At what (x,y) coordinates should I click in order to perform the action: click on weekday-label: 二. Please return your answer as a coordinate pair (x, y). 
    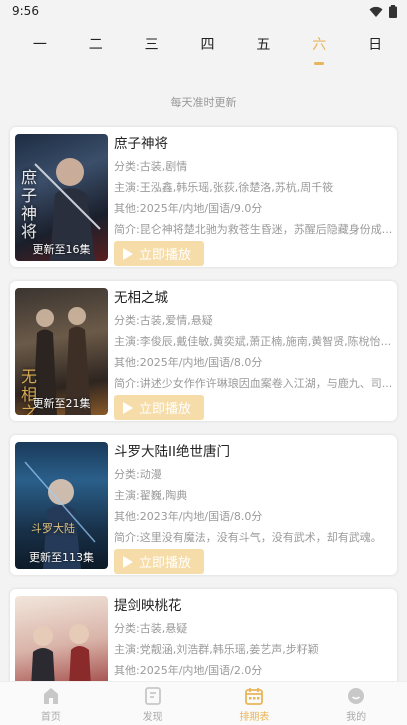
    Looking at the image, I should click on (95, 45).